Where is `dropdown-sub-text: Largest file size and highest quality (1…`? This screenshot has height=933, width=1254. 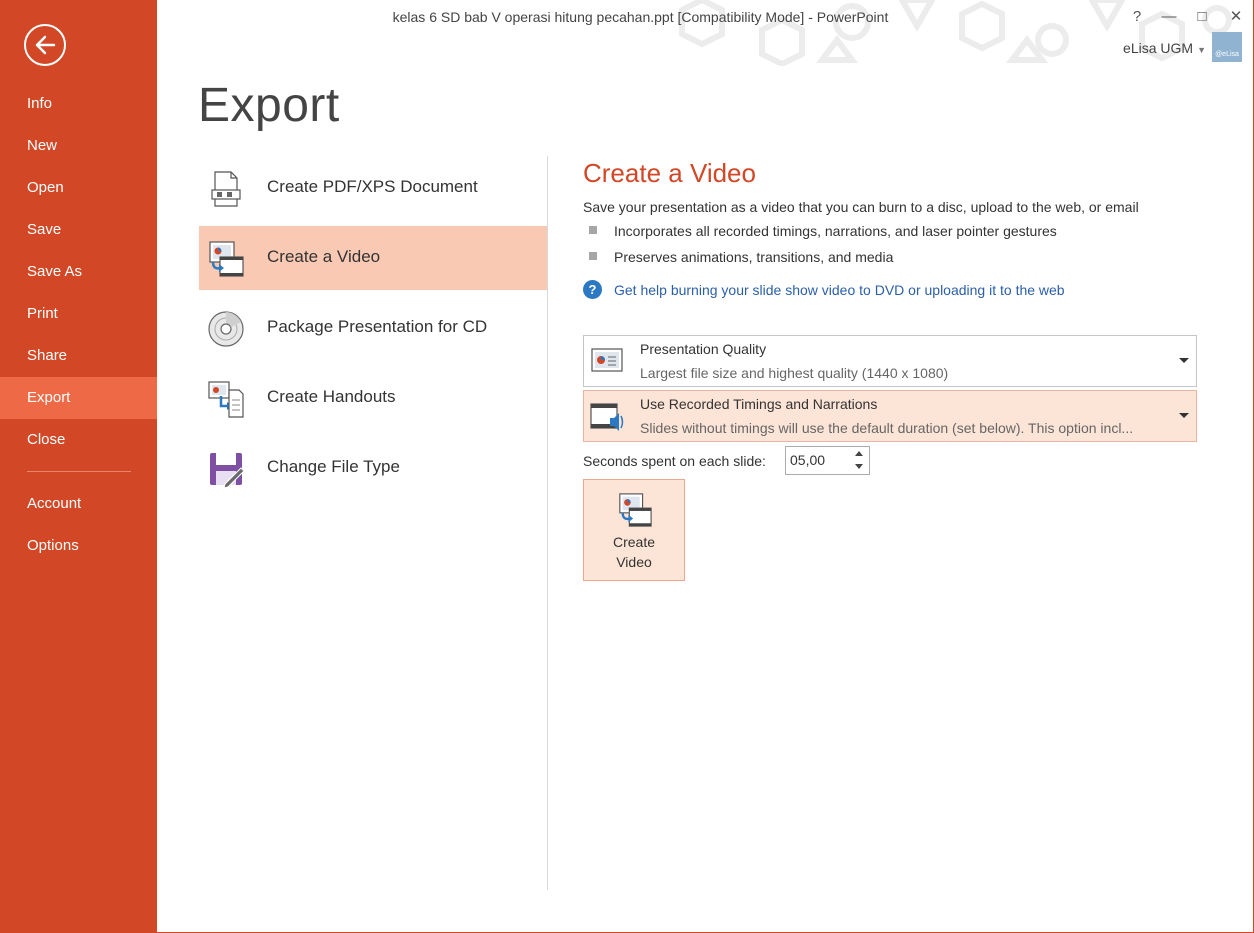
dropdown-sub-text: Largest file size and highest quality (1… is located at coordinates (794, 373).